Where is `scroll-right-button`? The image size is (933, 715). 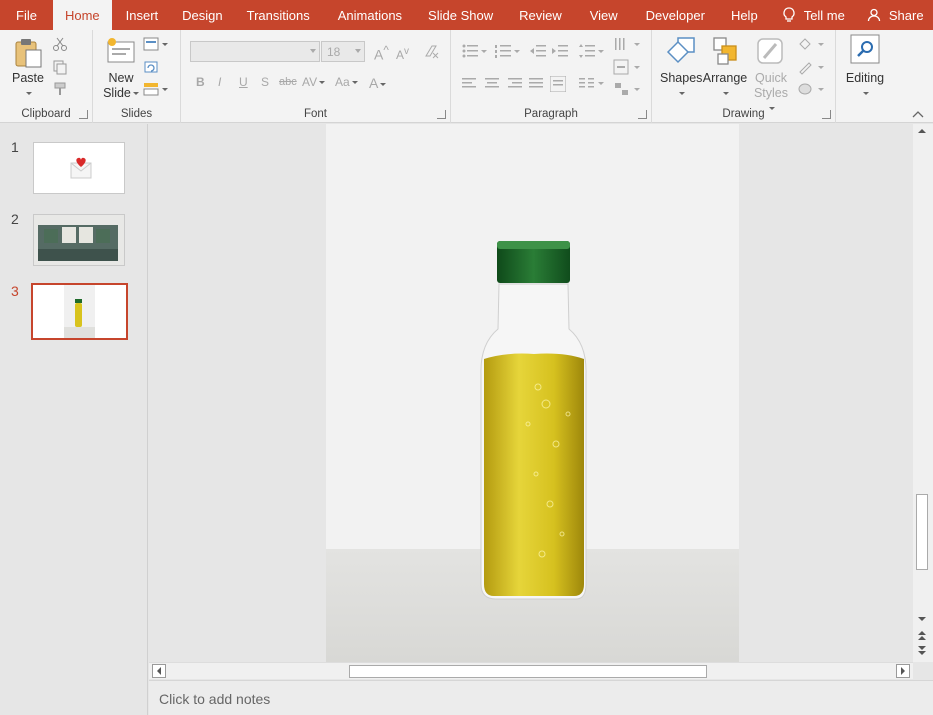
scroll-right-button is located at coordinates (903, 671).